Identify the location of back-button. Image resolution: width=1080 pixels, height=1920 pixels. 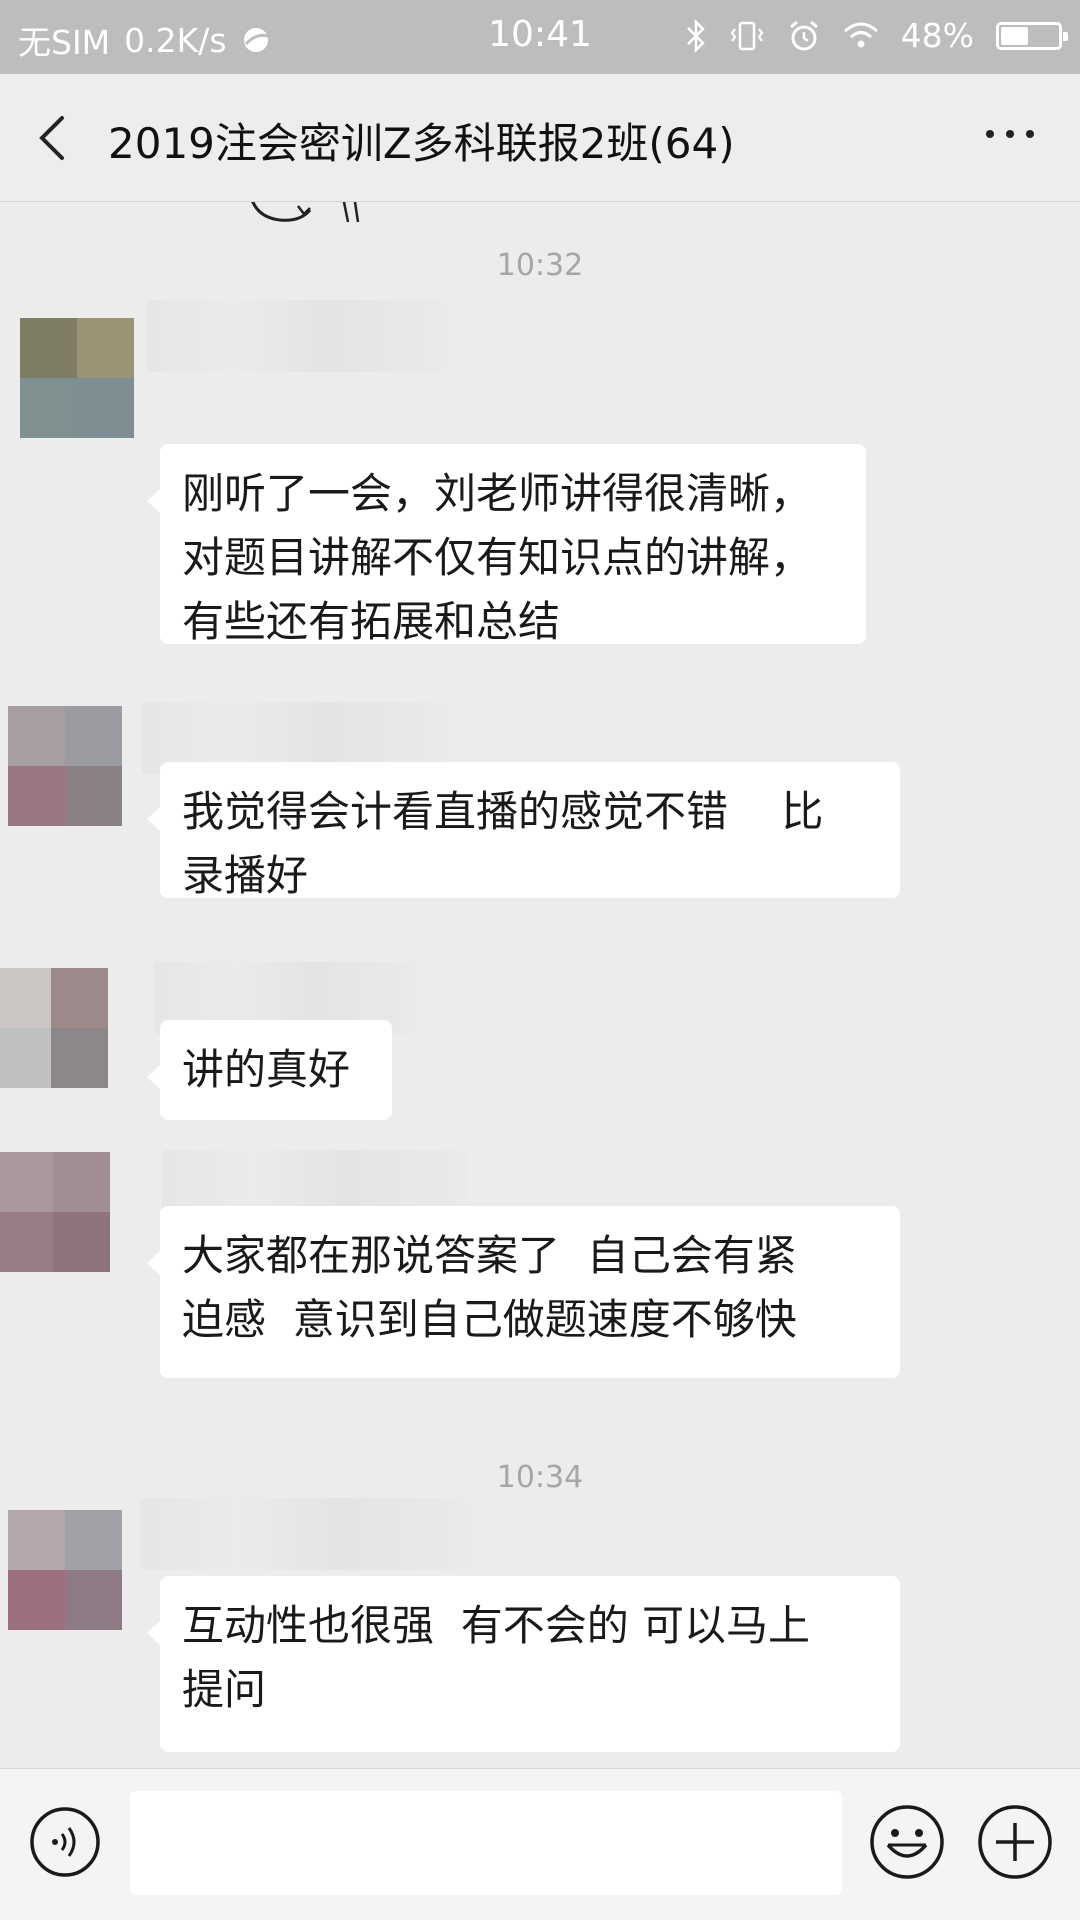
(55, 138).